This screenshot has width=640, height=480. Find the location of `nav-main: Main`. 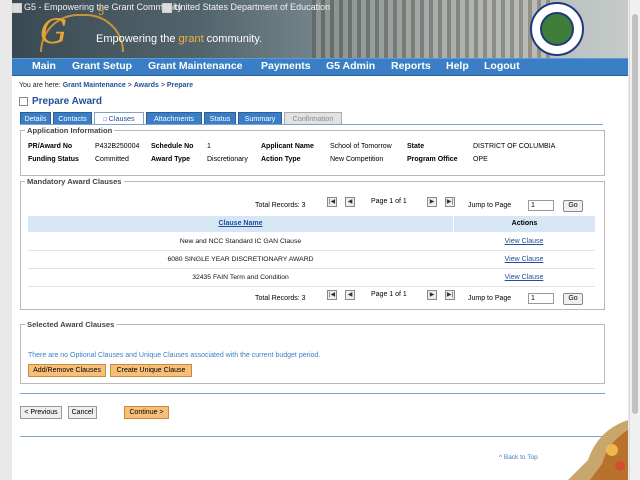

nav-main: Main is located at coordinates (44, 66).